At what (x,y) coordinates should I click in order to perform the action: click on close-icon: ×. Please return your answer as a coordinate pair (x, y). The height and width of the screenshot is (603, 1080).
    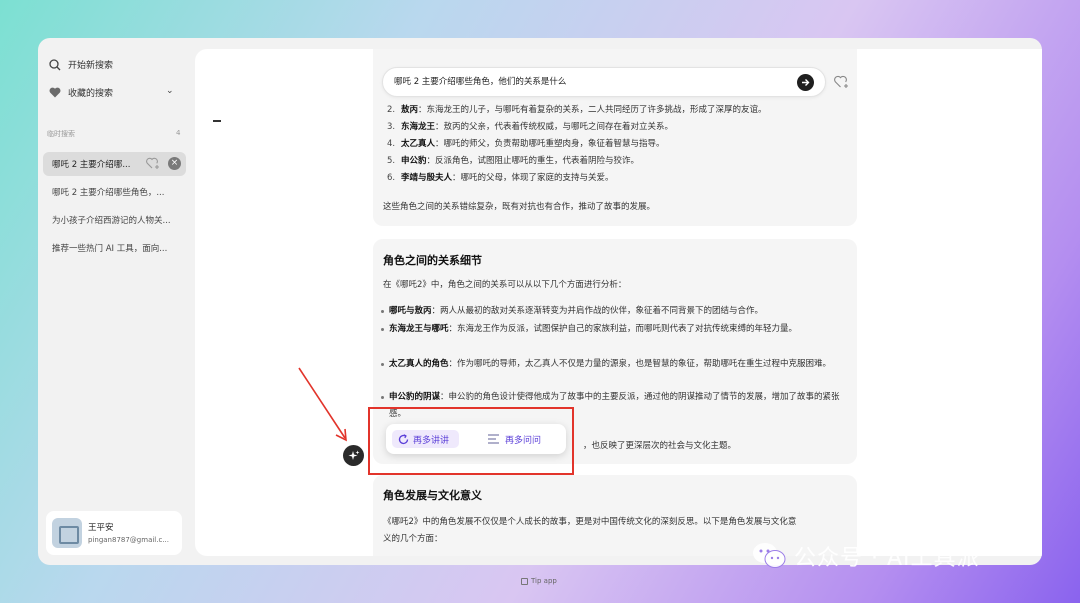
    Looking at the image, I should click on (174, 163).